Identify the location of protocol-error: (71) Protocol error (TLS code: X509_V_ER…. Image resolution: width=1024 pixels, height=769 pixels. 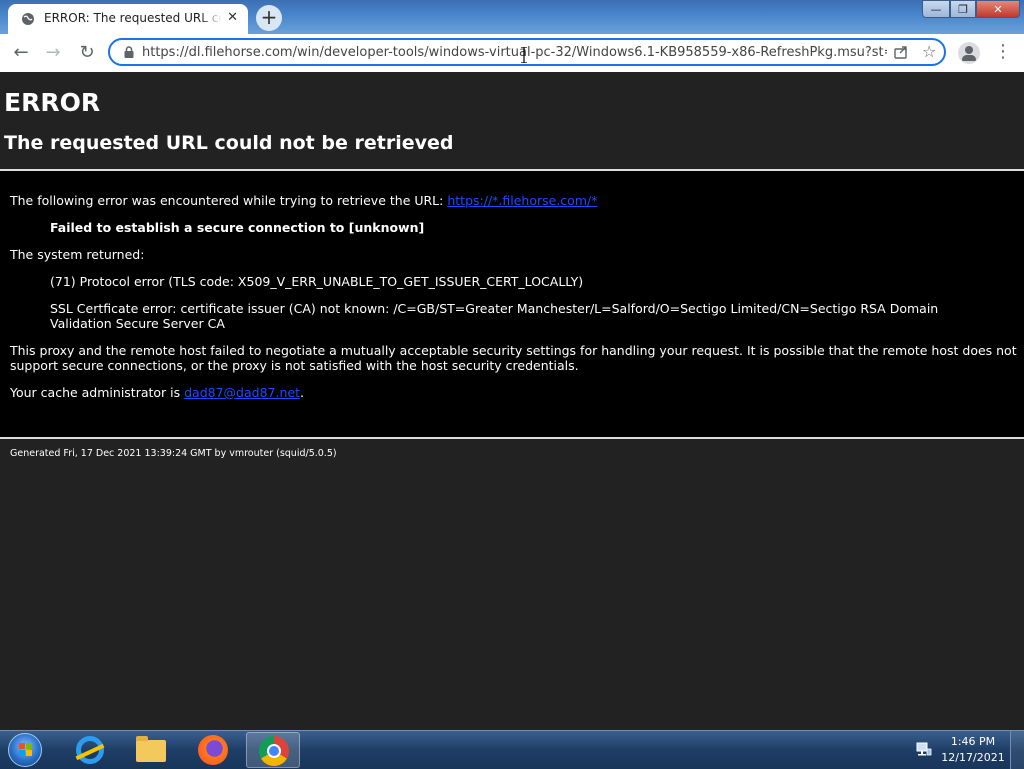
(317, 281).